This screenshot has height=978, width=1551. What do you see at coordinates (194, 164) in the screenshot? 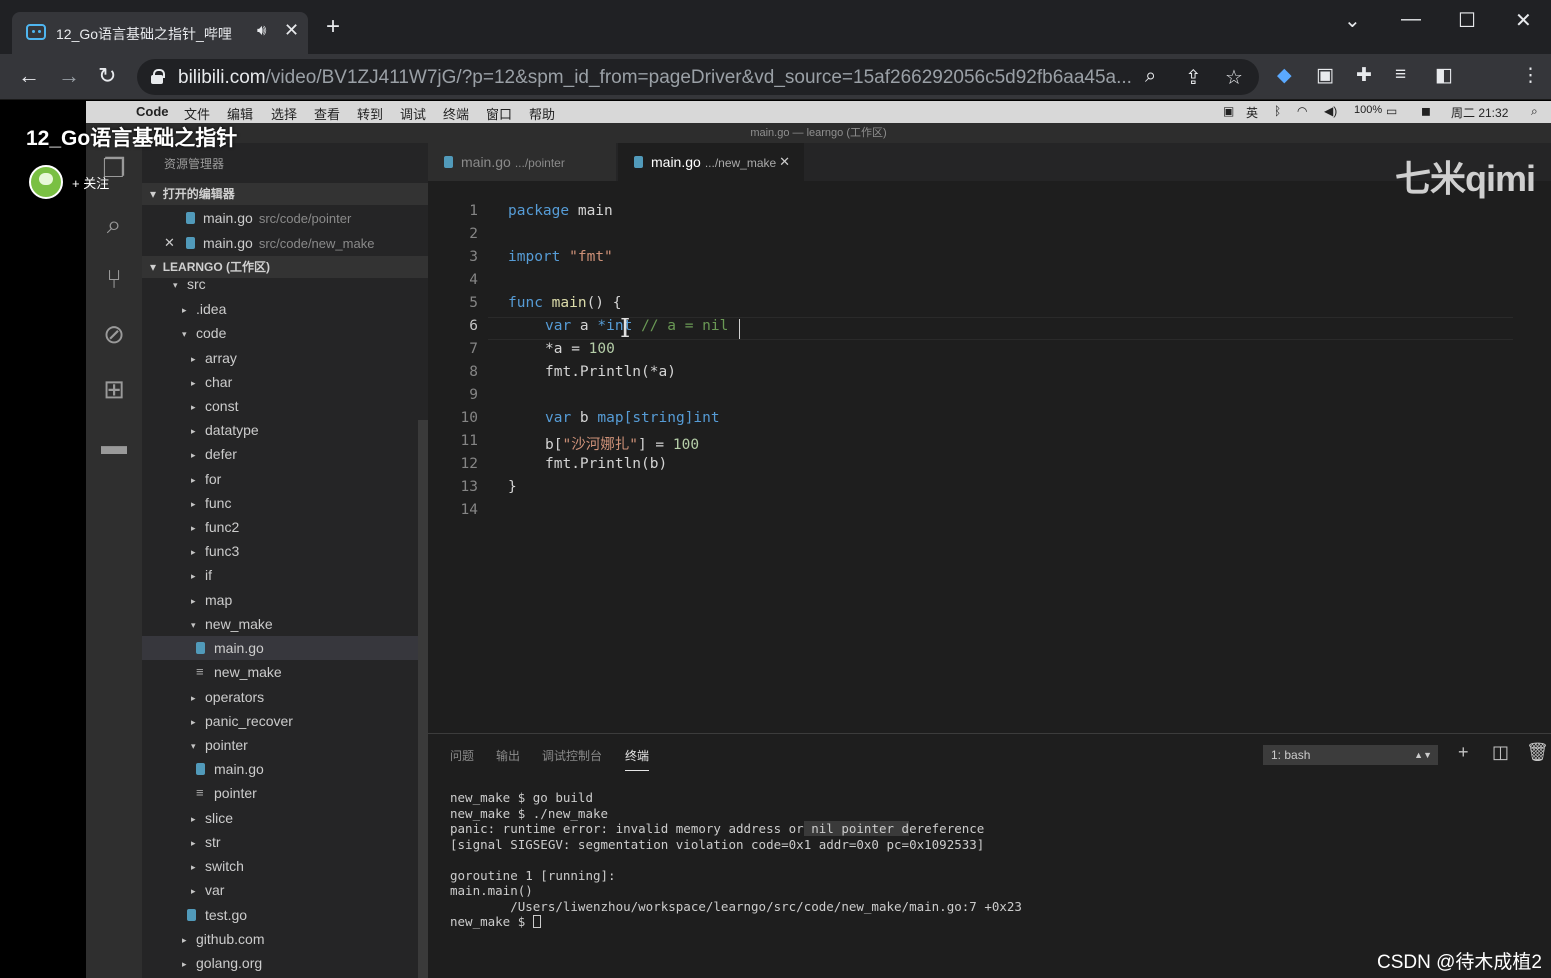
I see `explorer-title: 资源管理器` at bounding box center [194, 164].